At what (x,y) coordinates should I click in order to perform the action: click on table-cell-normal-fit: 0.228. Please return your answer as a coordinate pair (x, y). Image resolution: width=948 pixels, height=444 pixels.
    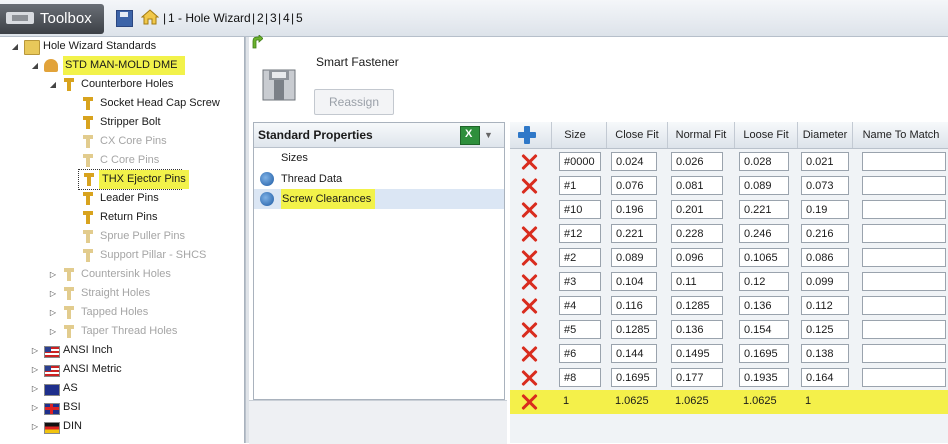
    Looking at the image, I should click on (697, 233).